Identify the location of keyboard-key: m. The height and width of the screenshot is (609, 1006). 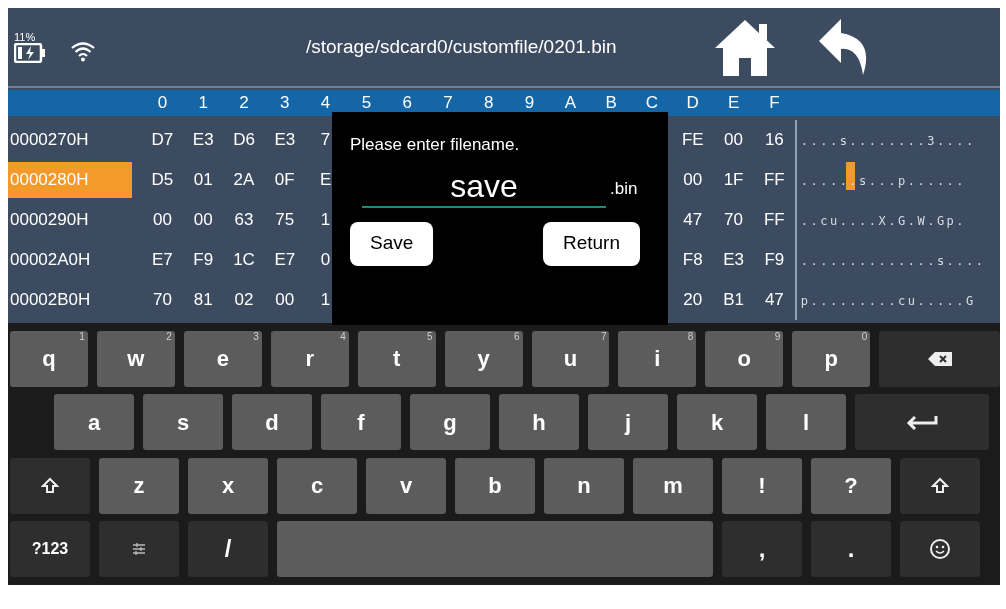
(673, 485).